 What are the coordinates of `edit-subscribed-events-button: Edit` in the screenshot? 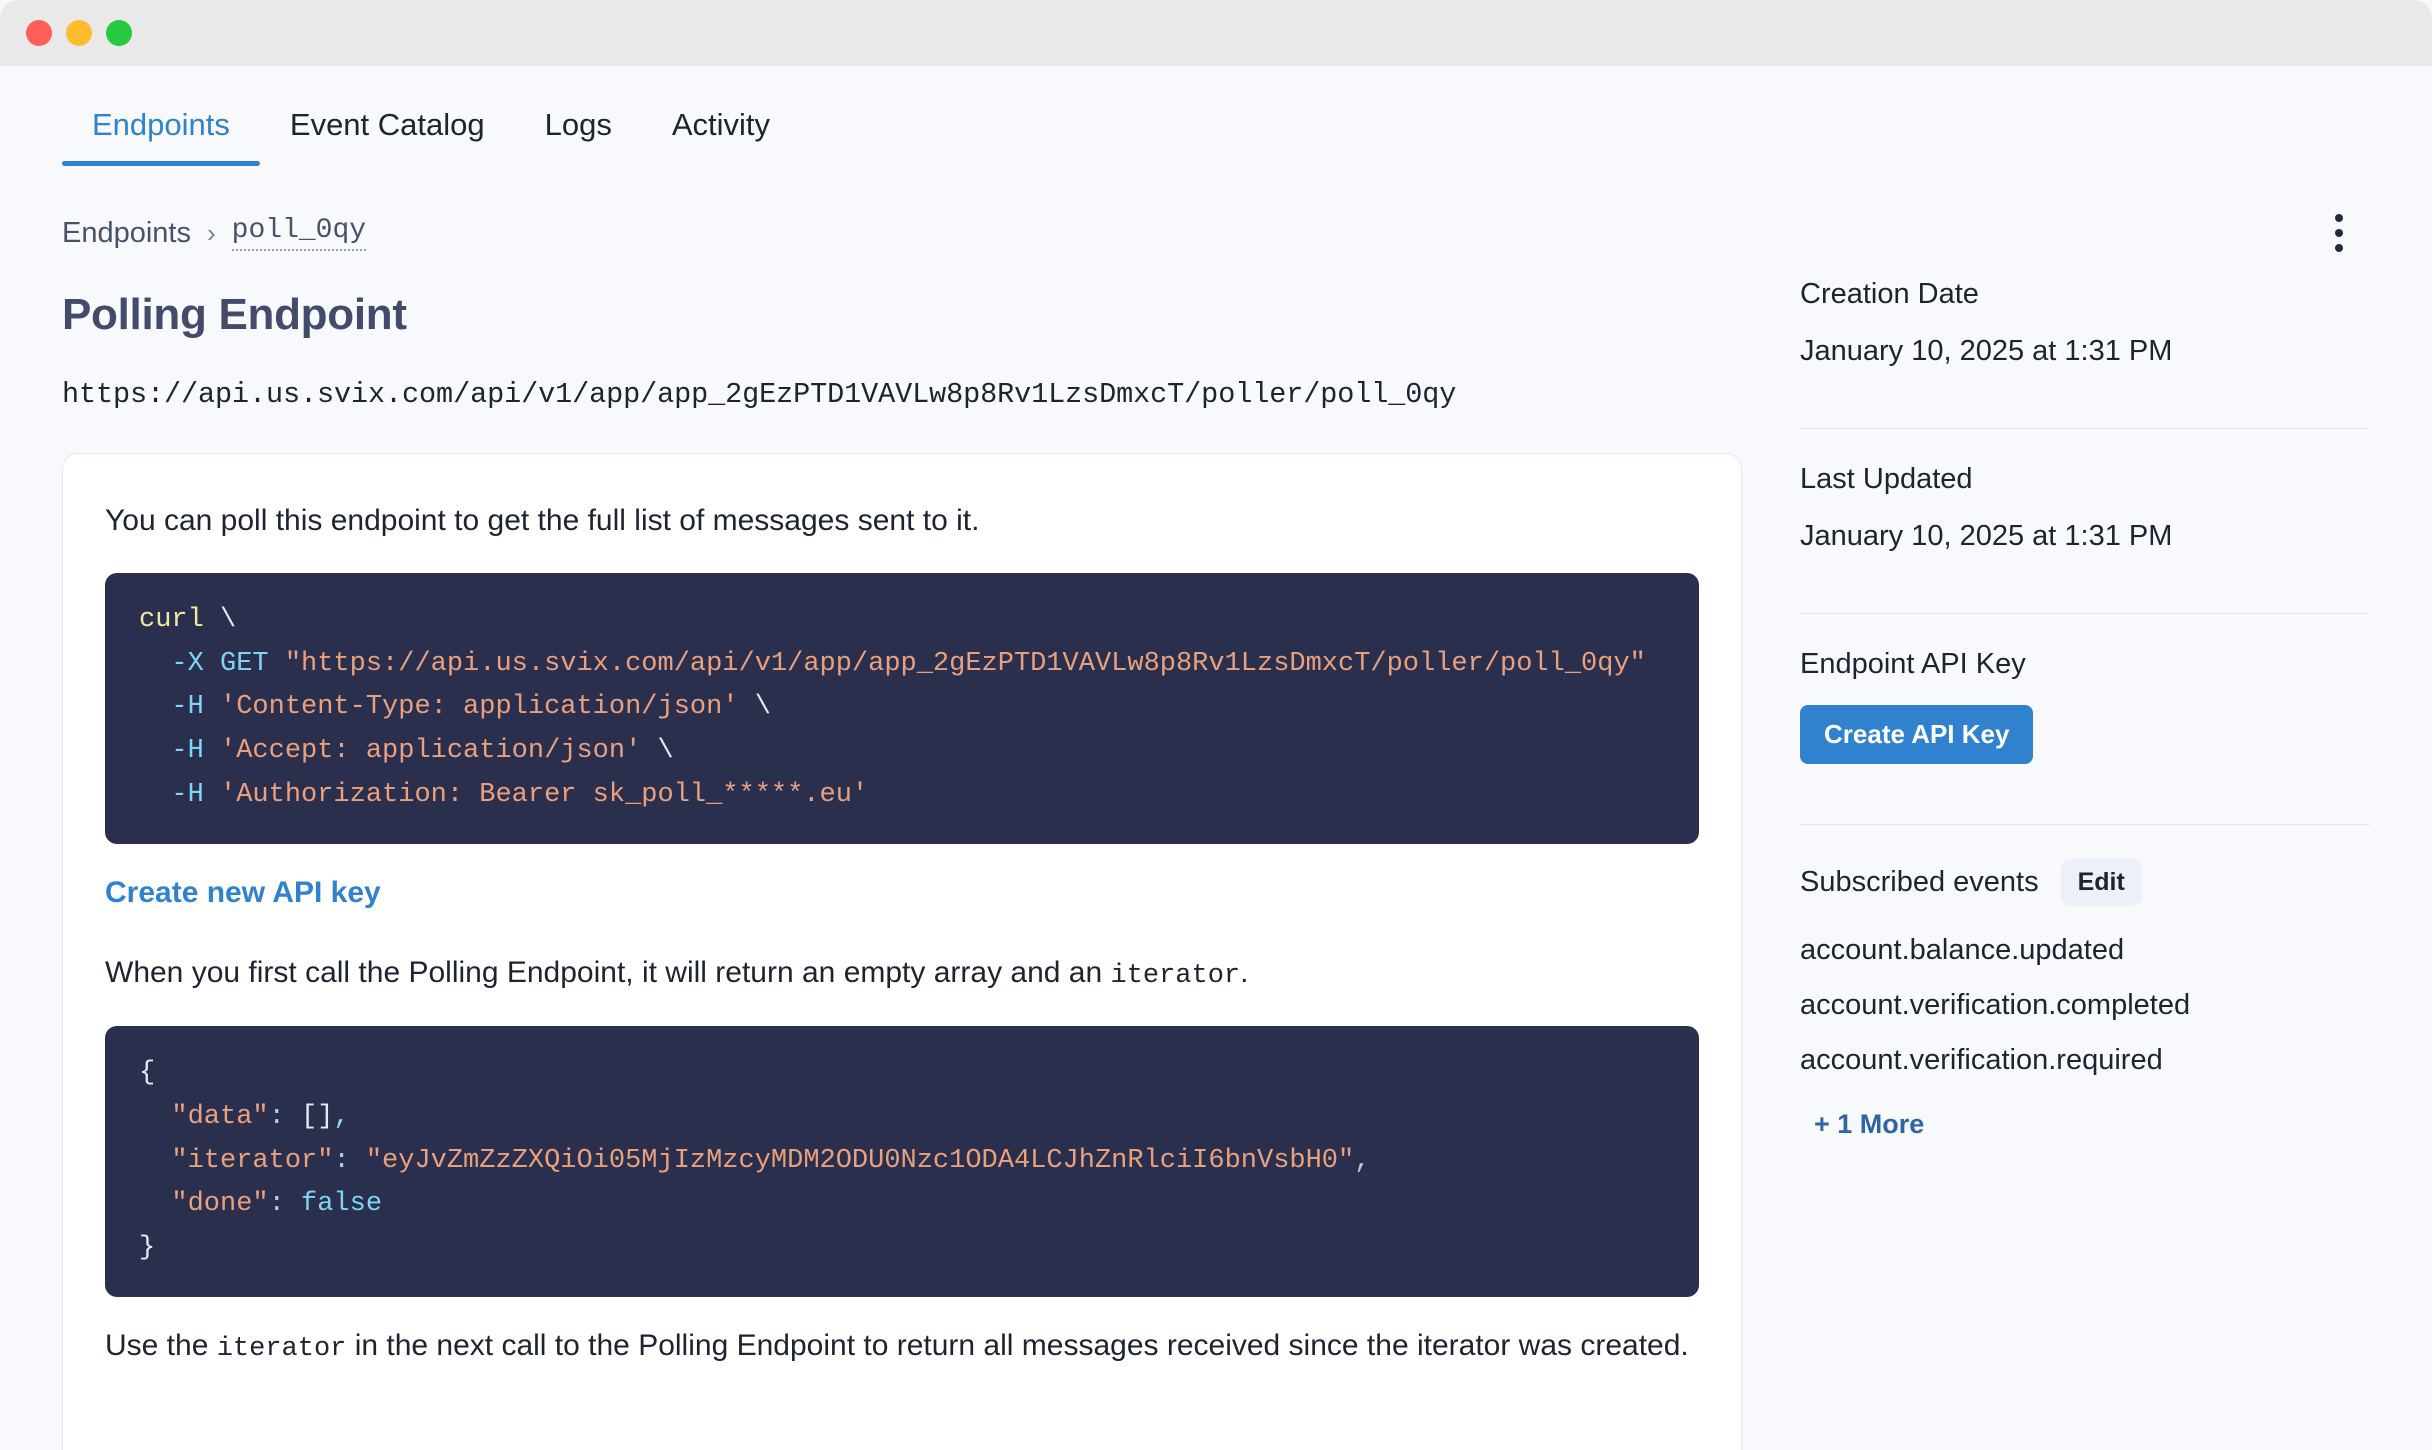 It's located at (2101, 882).